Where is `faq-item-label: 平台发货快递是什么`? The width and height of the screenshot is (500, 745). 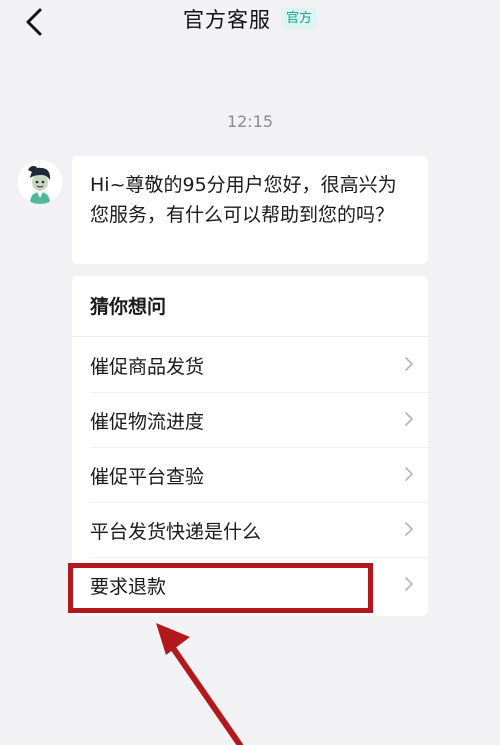
faq-item-label: 平台发货快递是什么 is located at coordinates (176, 532).